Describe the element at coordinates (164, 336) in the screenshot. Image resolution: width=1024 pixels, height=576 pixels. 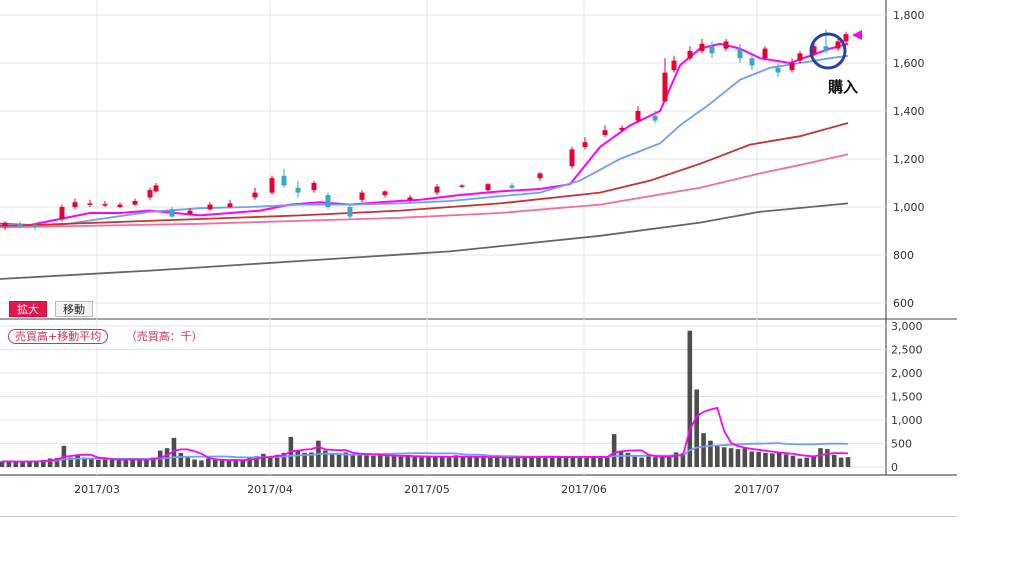
I see `volume-unit-label: （売買高：千）` at that location.